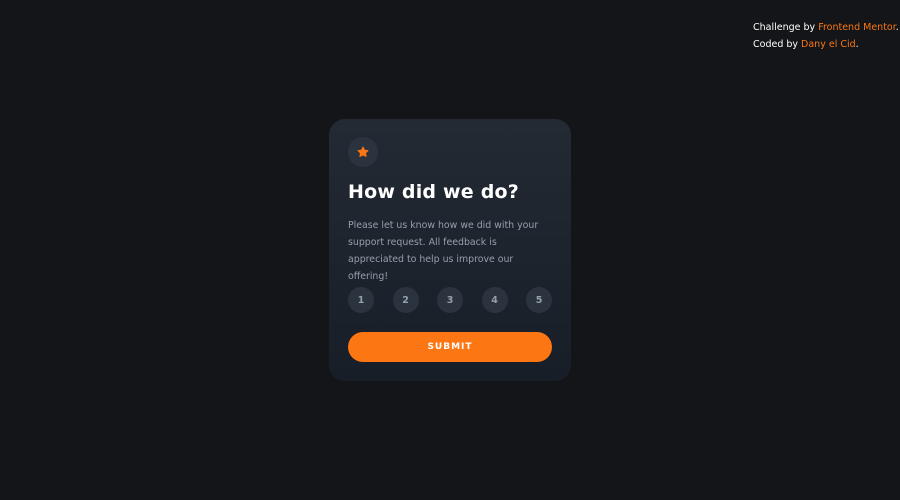 This screenshot has width=900, height=500. I want to click on attribution-challenge-line: Challenge by Frontend Mentor., so click(826, 27).